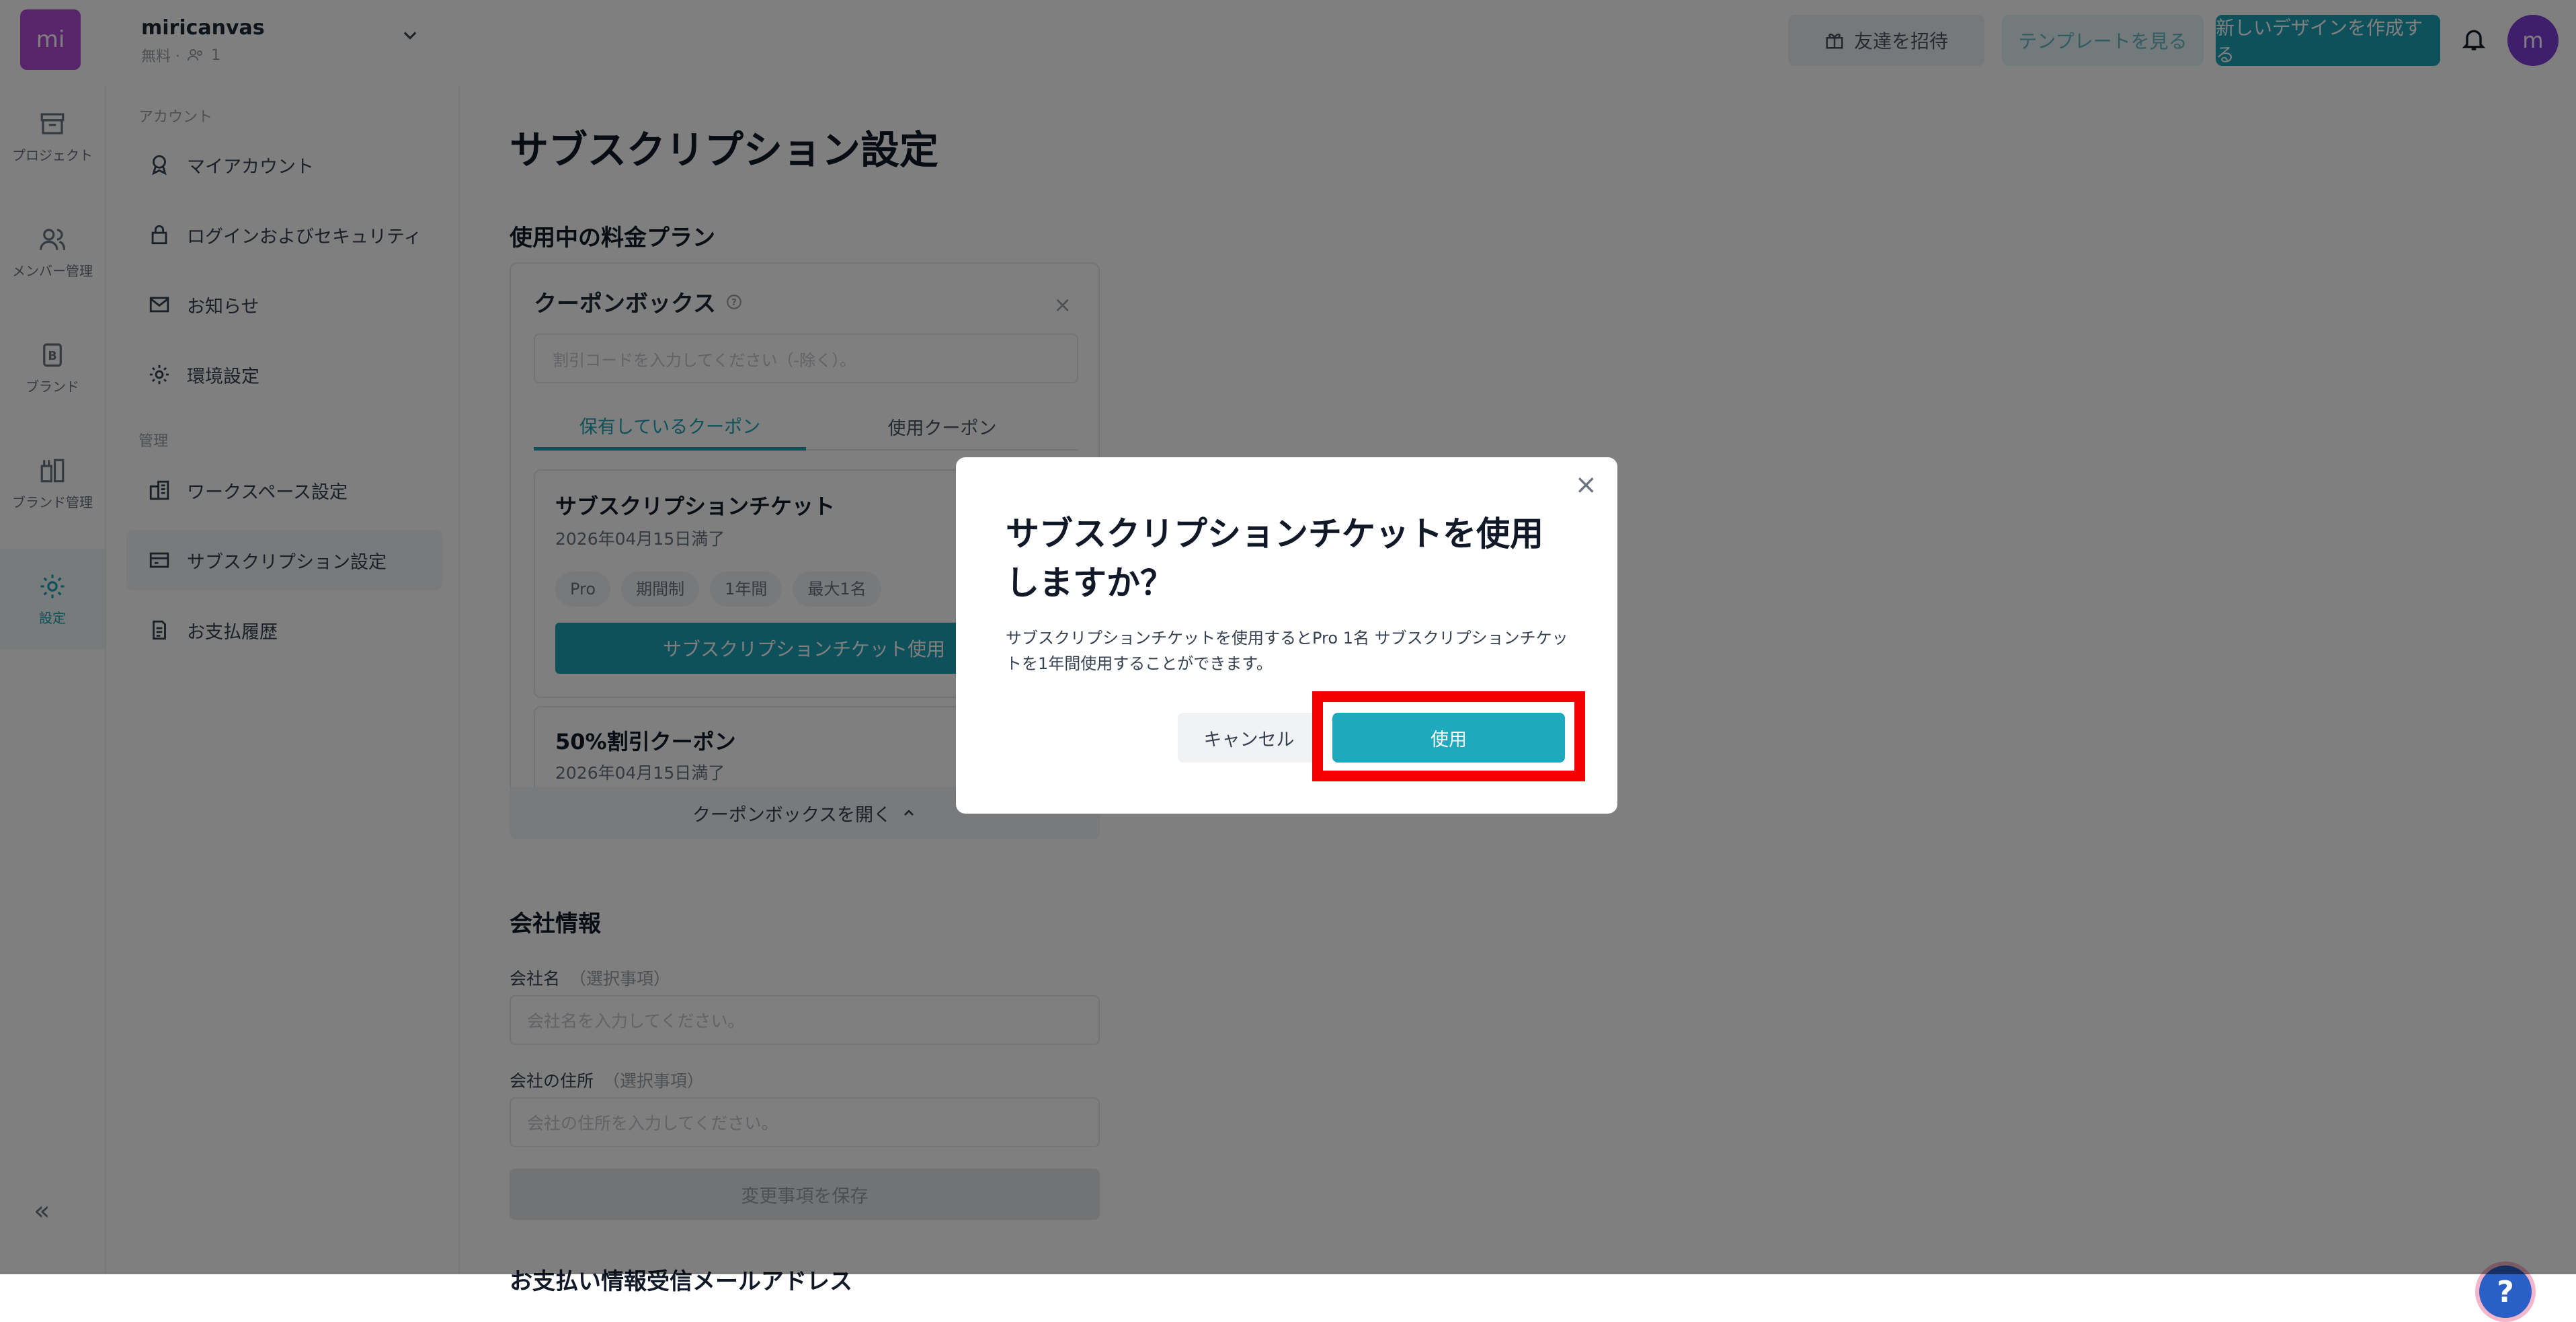 This screenshot has width=2576, height=1322. Describe the element at coordinates (1249, 738) in the screenshot. I see `cancel-button: キャンセル` at that location.